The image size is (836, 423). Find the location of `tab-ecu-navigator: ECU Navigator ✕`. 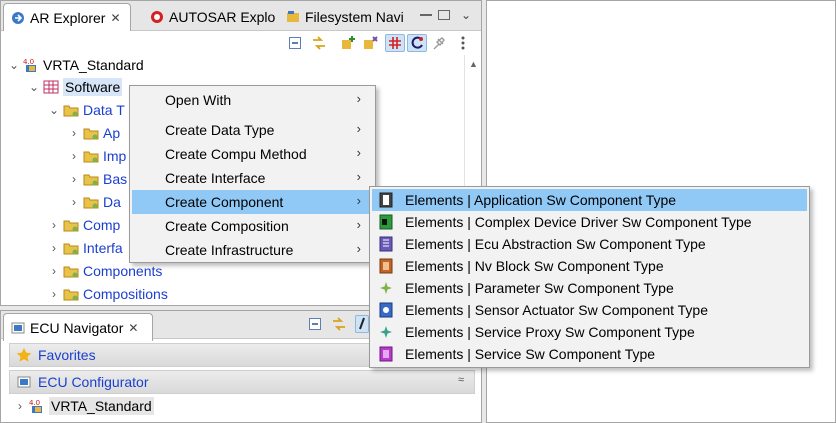

tab-ecu-navigator: ECU Navigator ✕ is located at coordinates (78, 327).